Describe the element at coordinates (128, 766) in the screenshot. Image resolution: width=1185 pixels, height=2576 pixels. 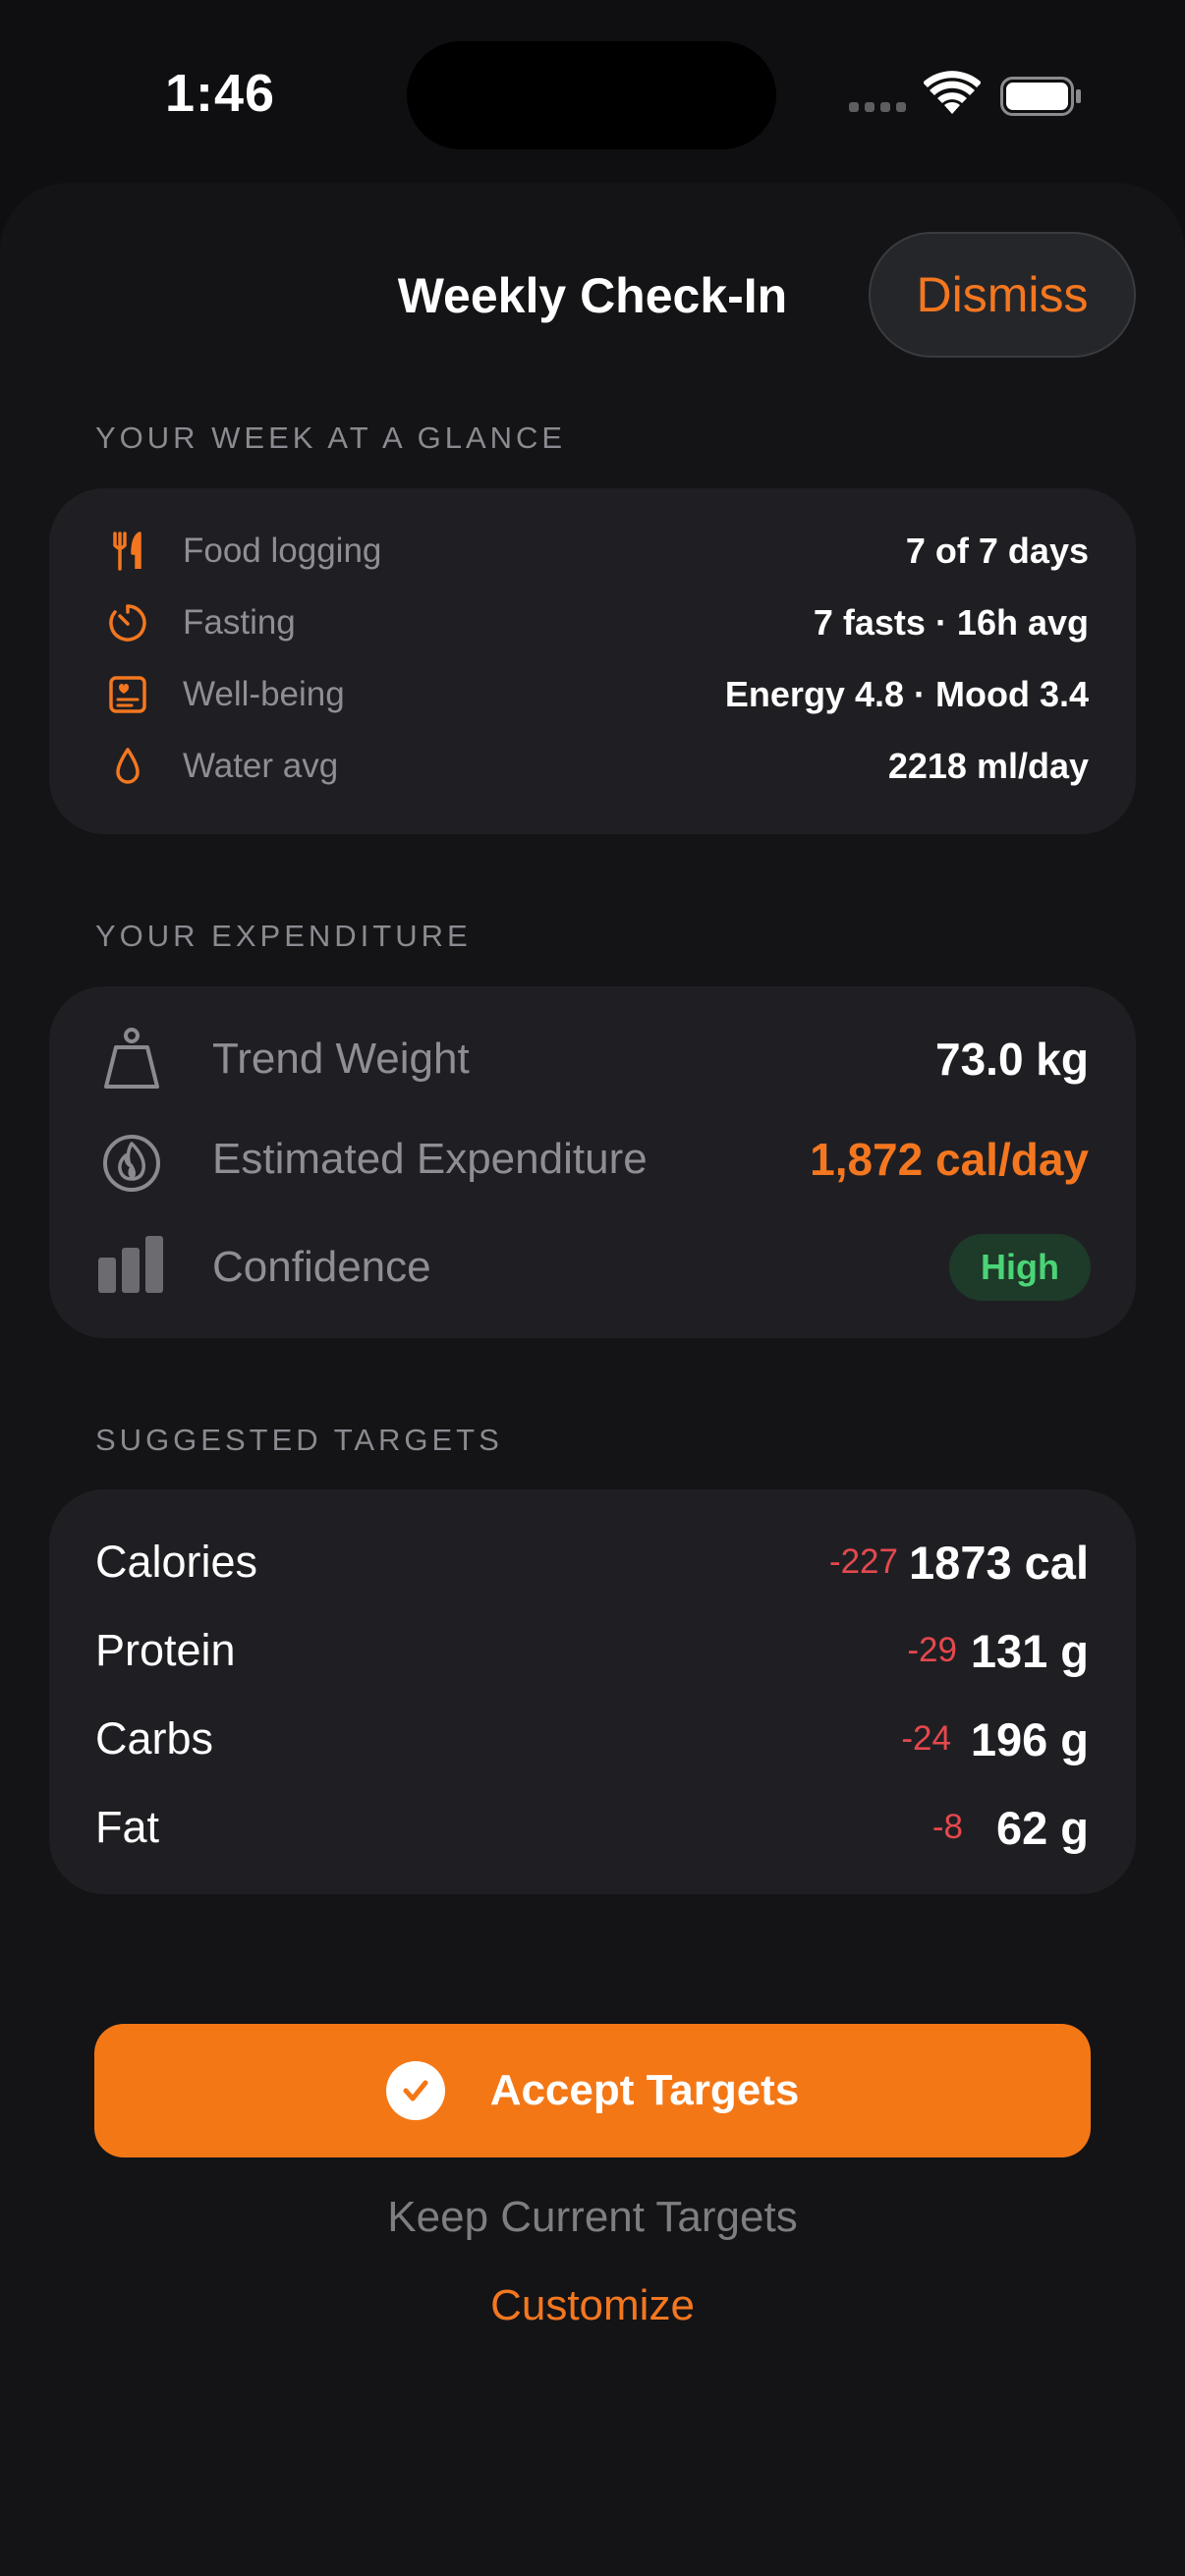
I see `water-drop-icon` at that location.